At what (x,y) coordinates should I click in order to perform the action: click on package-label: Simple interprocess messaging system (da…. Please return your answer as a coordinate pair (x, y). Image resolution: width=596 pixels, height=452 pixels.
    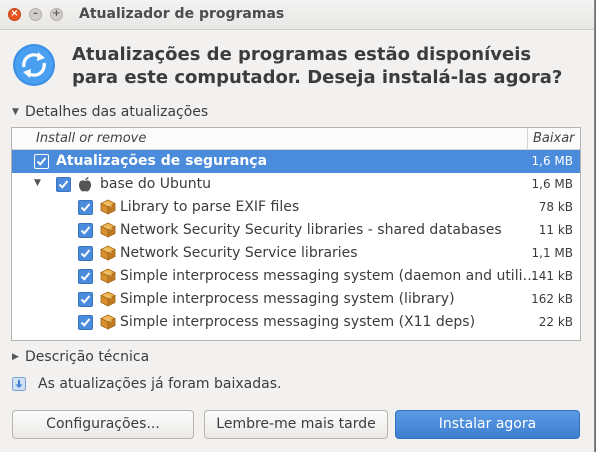
    Looking at the image, I should click on (328, 276).